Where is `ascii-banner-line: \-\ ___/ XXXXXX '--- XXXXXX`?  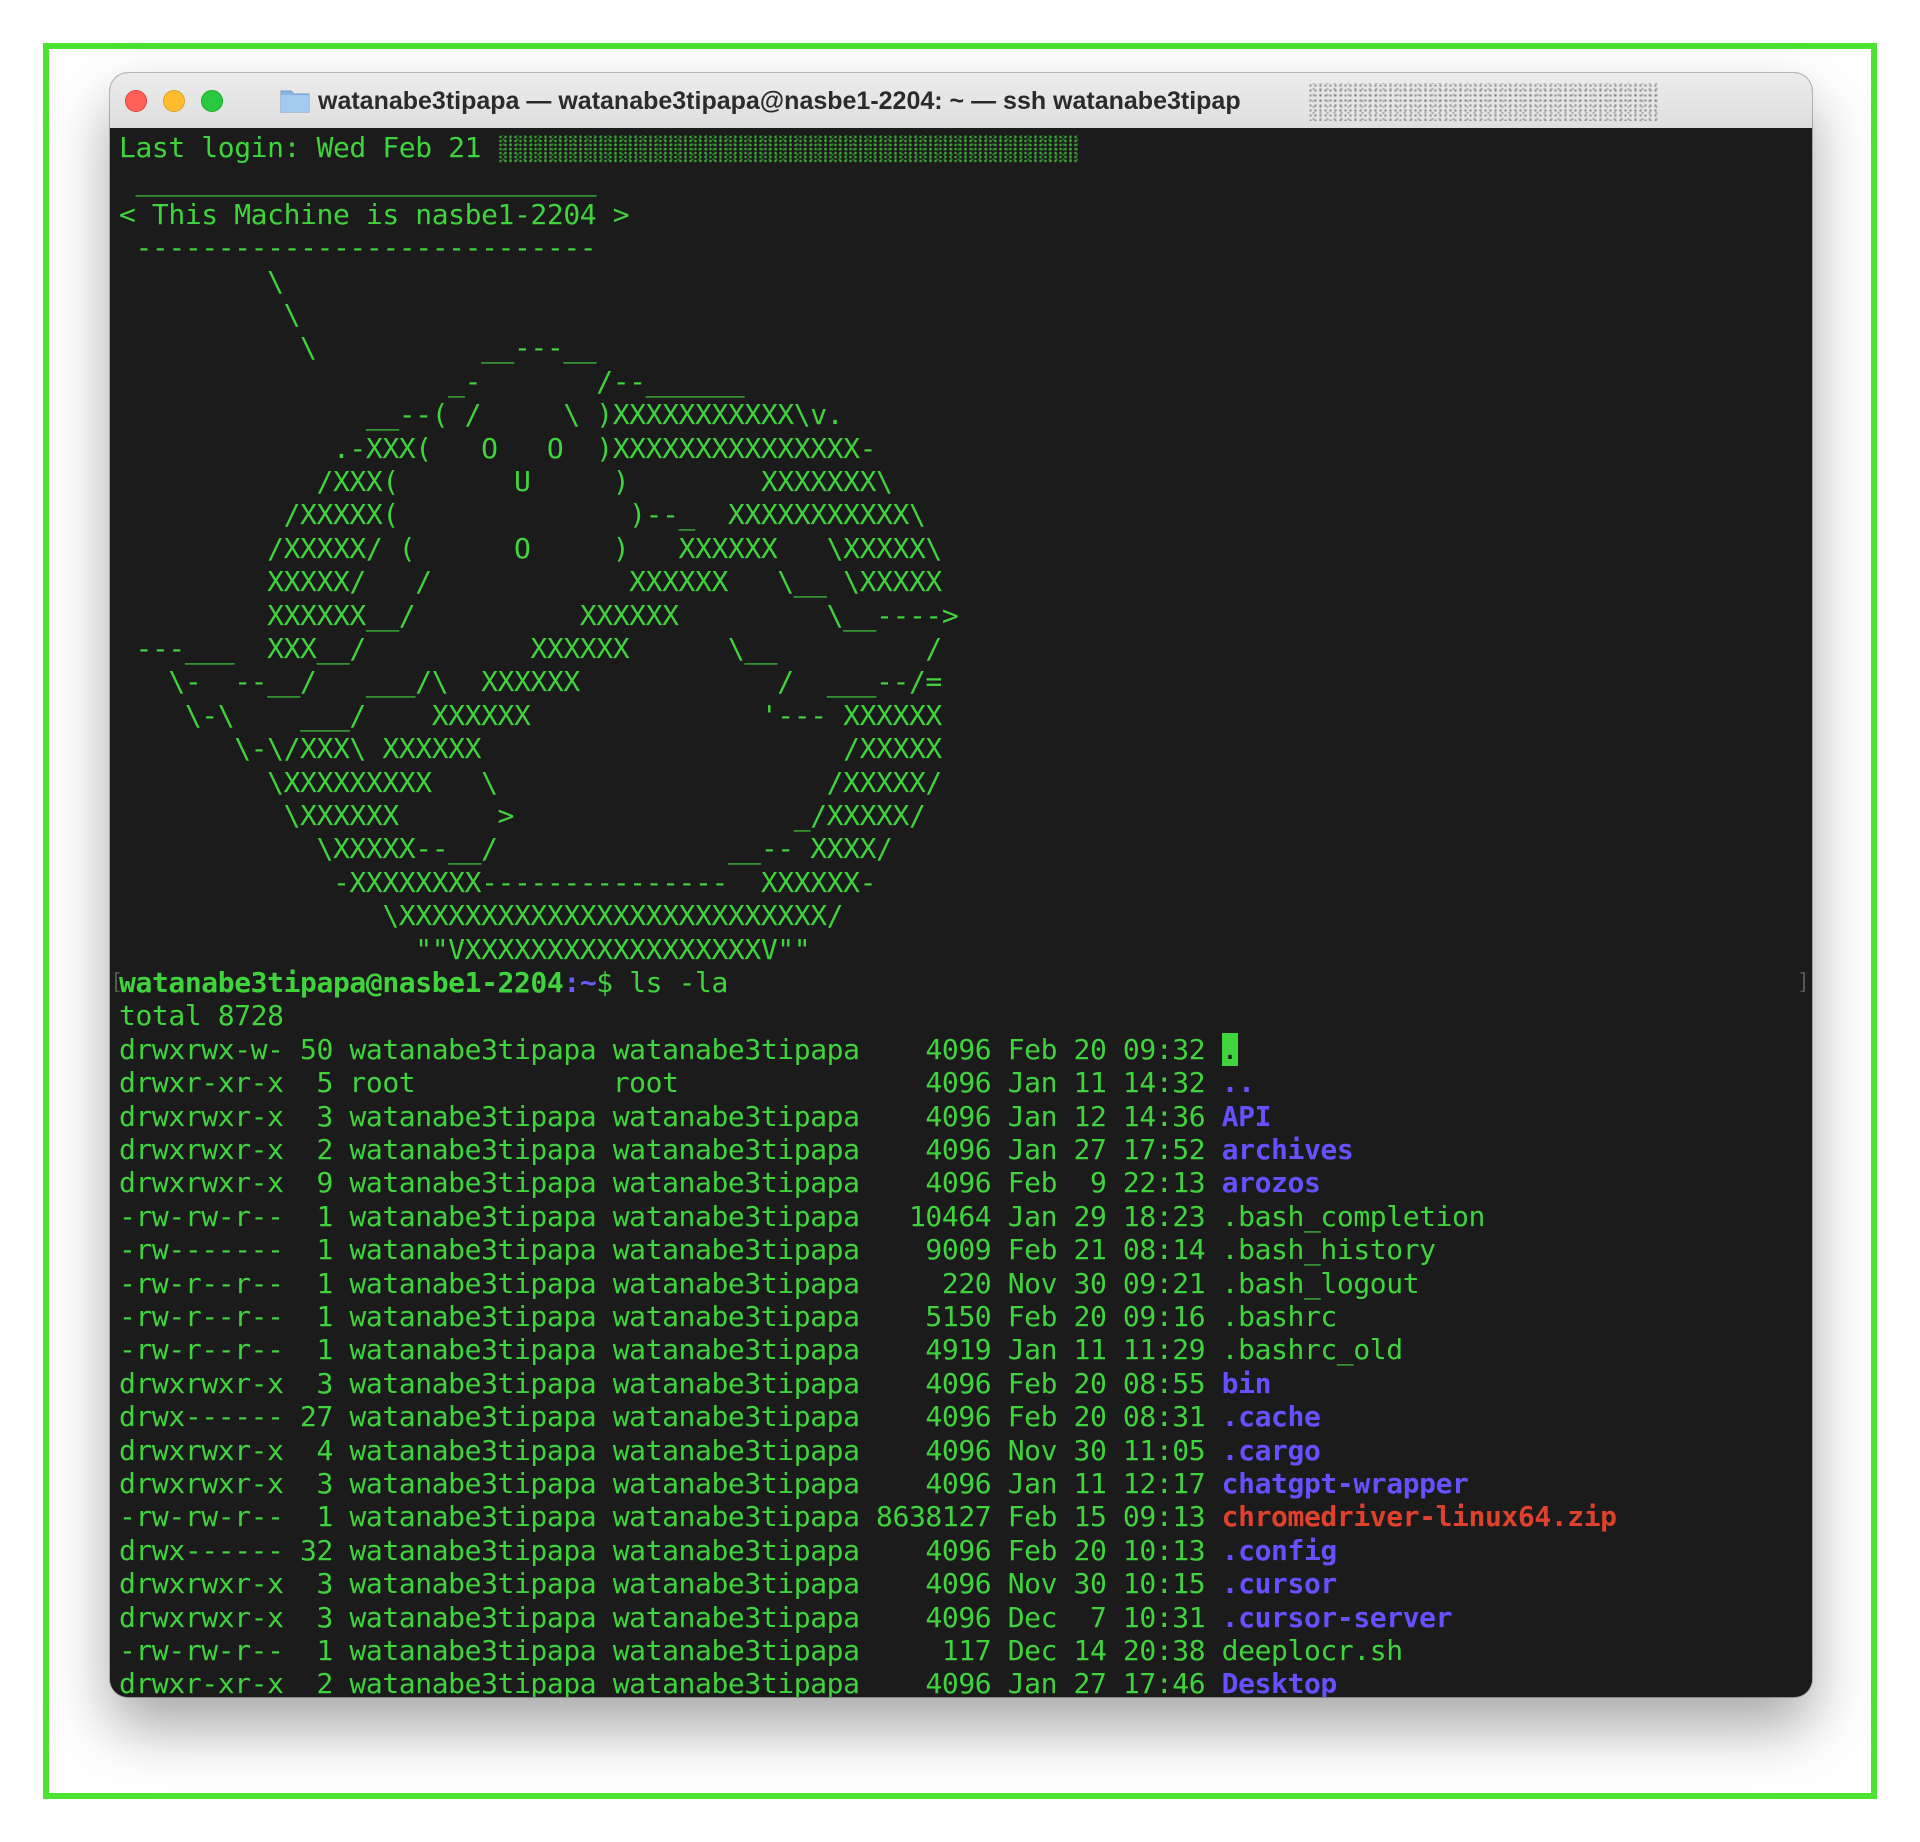
ascii-banner-line: \-\ ___/ XXXXXX '--- XXXXXX is located at coordinates (530, 715).